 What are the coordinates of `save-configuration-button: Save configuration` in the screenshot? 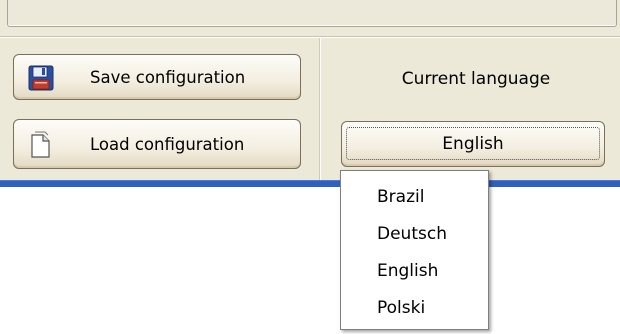 It's located at (157, 77).